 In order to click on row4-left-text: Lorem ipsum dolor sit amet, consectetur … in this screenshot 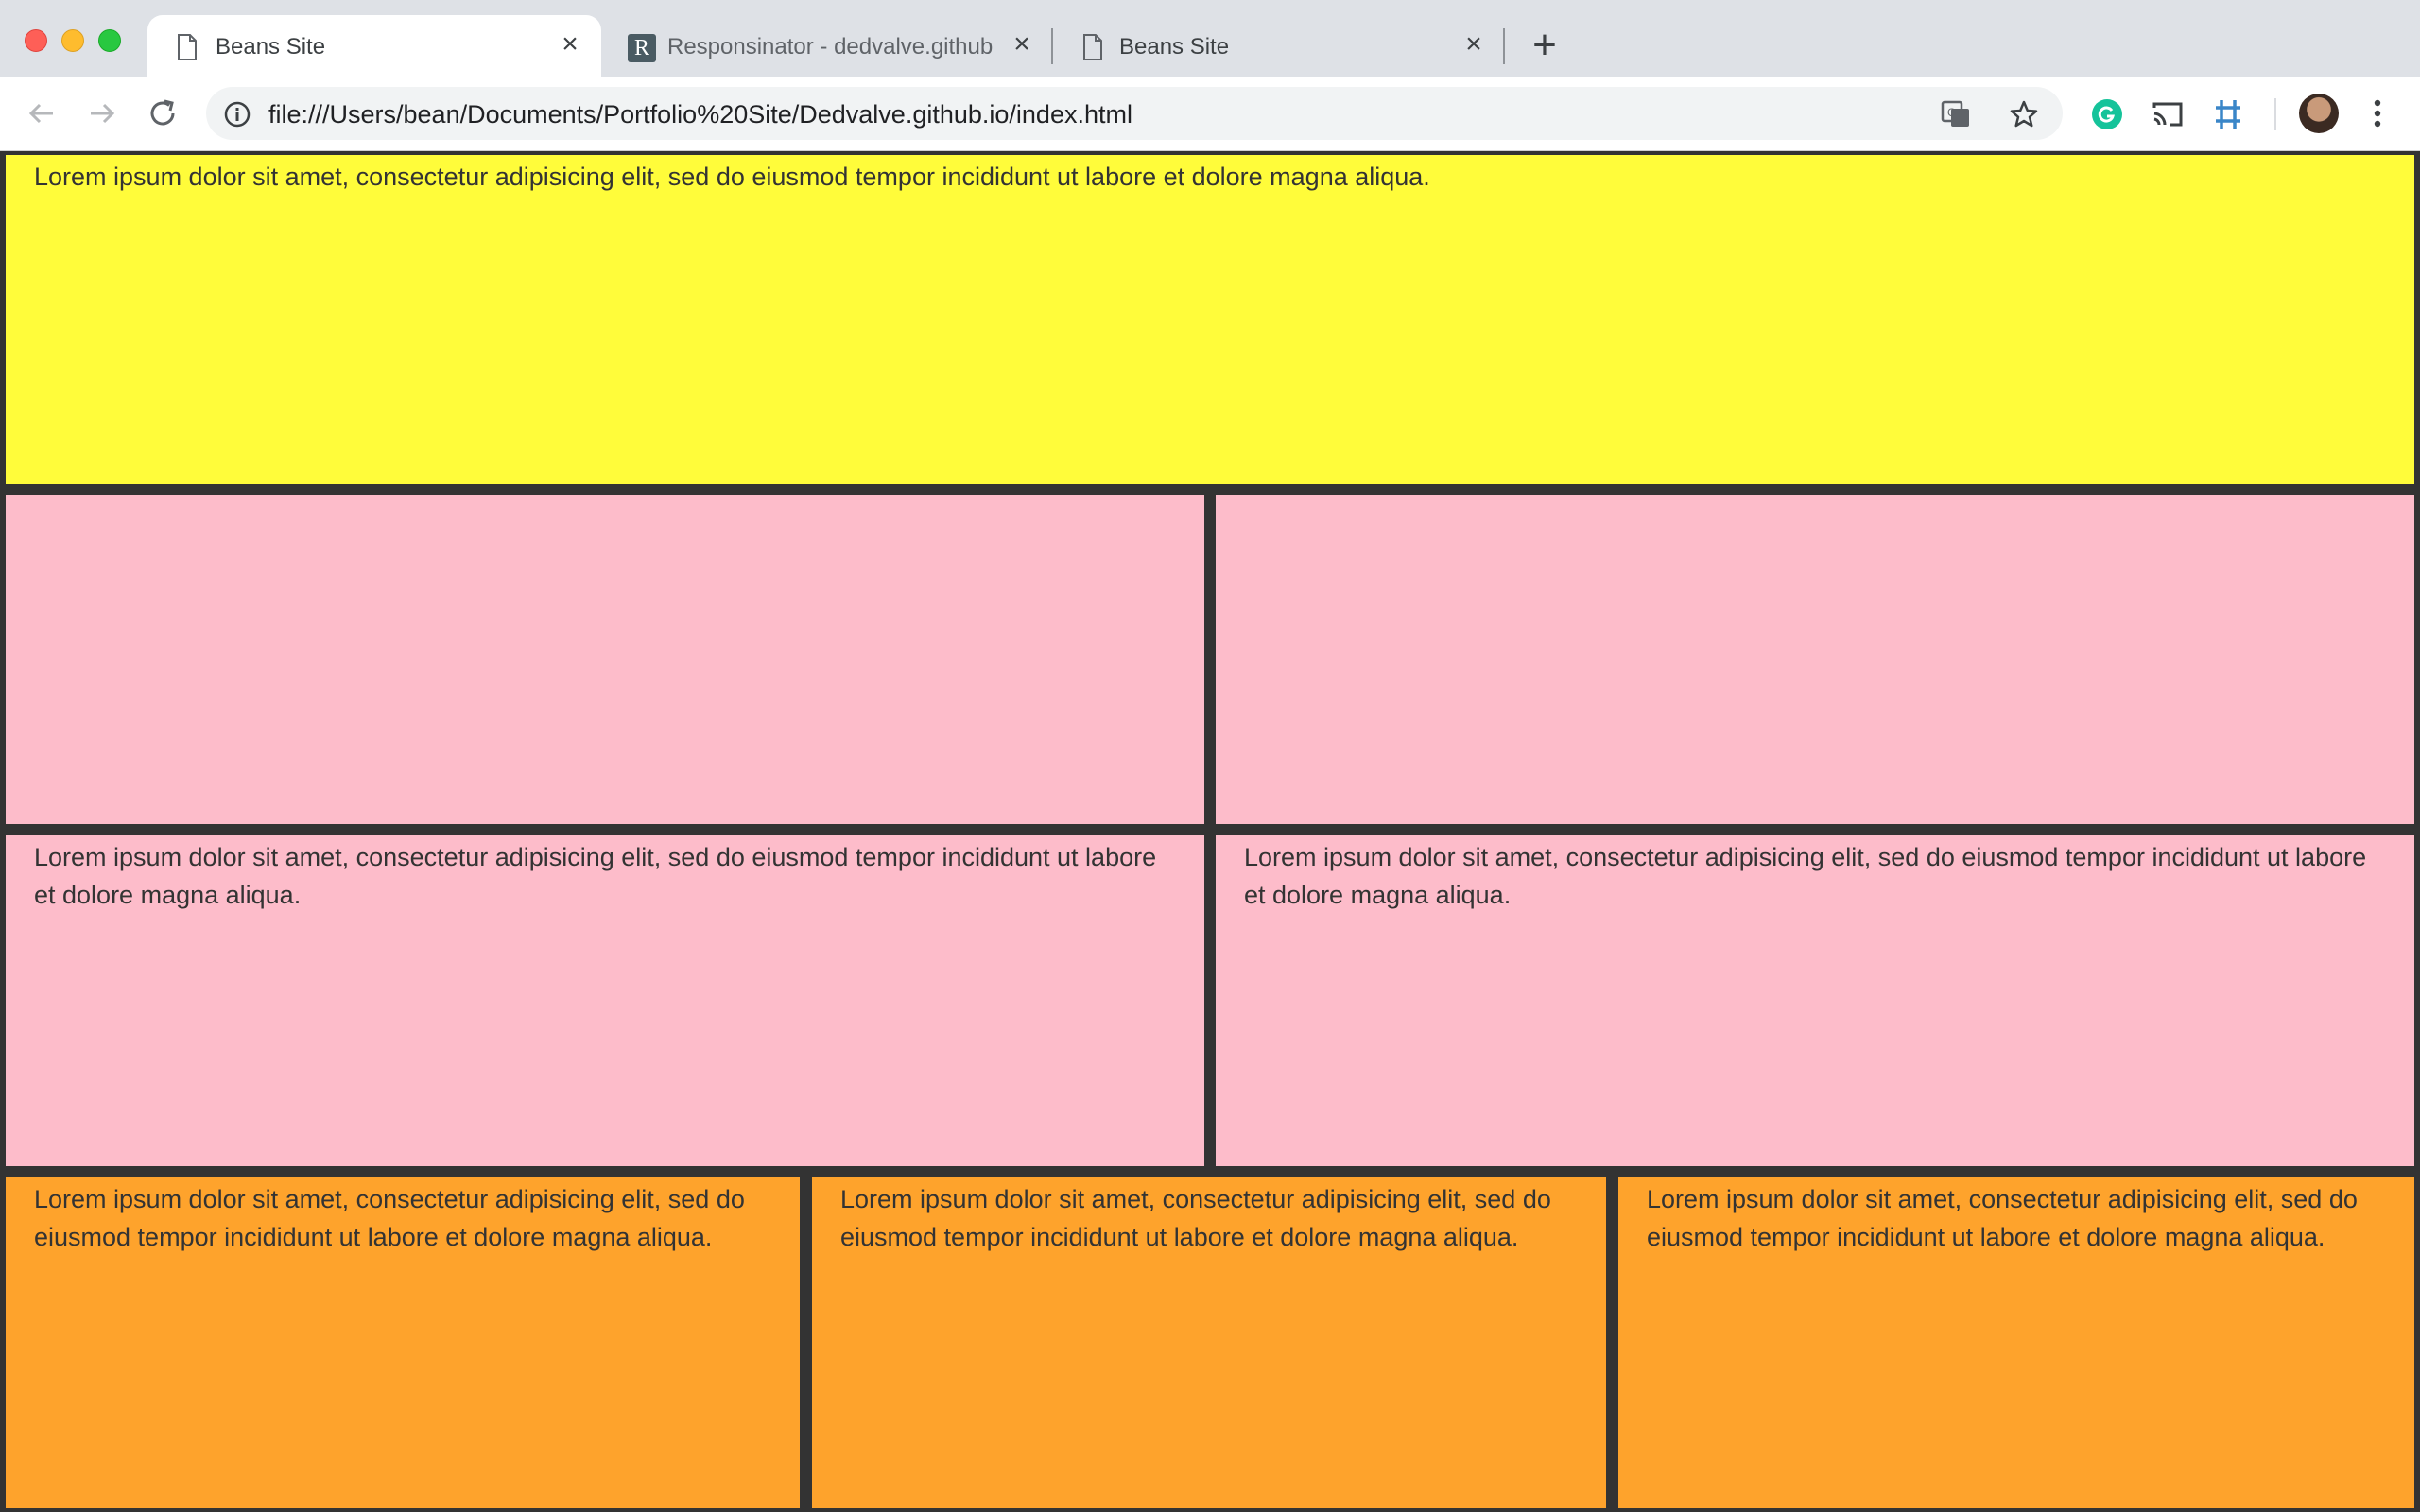, I will do `click(389, 1218)`.